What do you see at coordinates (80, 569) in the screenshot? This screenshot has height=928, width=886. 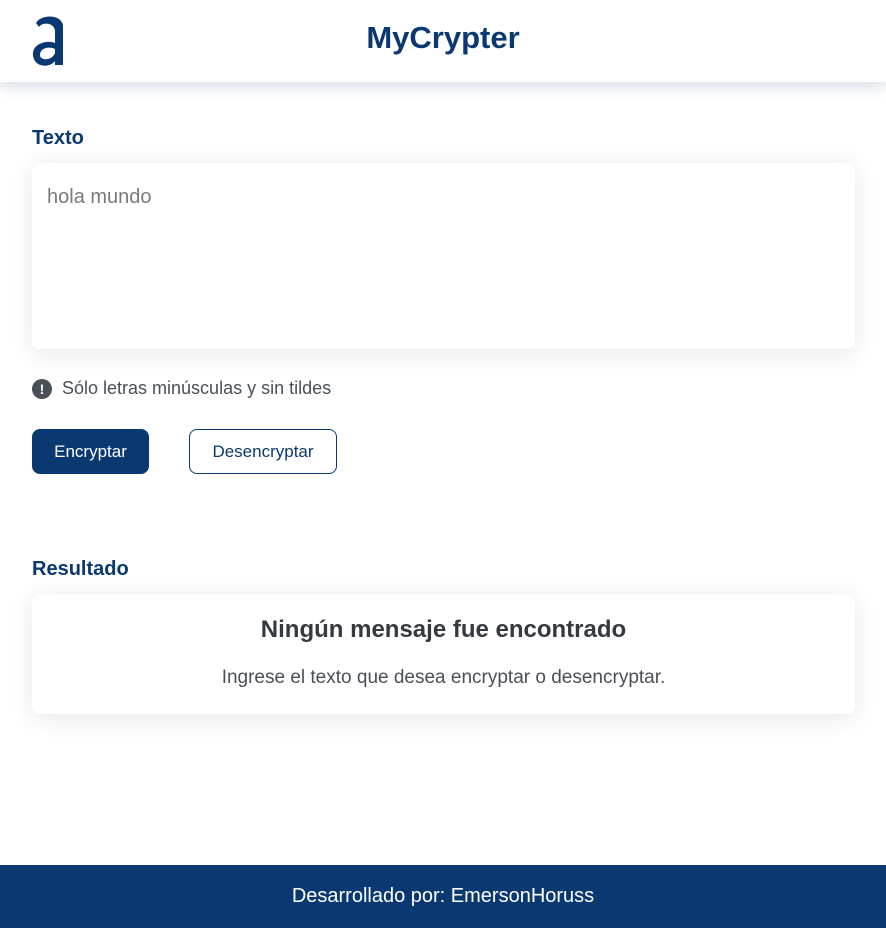 I see `result-section-label: Resultado` at bounding box center [80, 569].